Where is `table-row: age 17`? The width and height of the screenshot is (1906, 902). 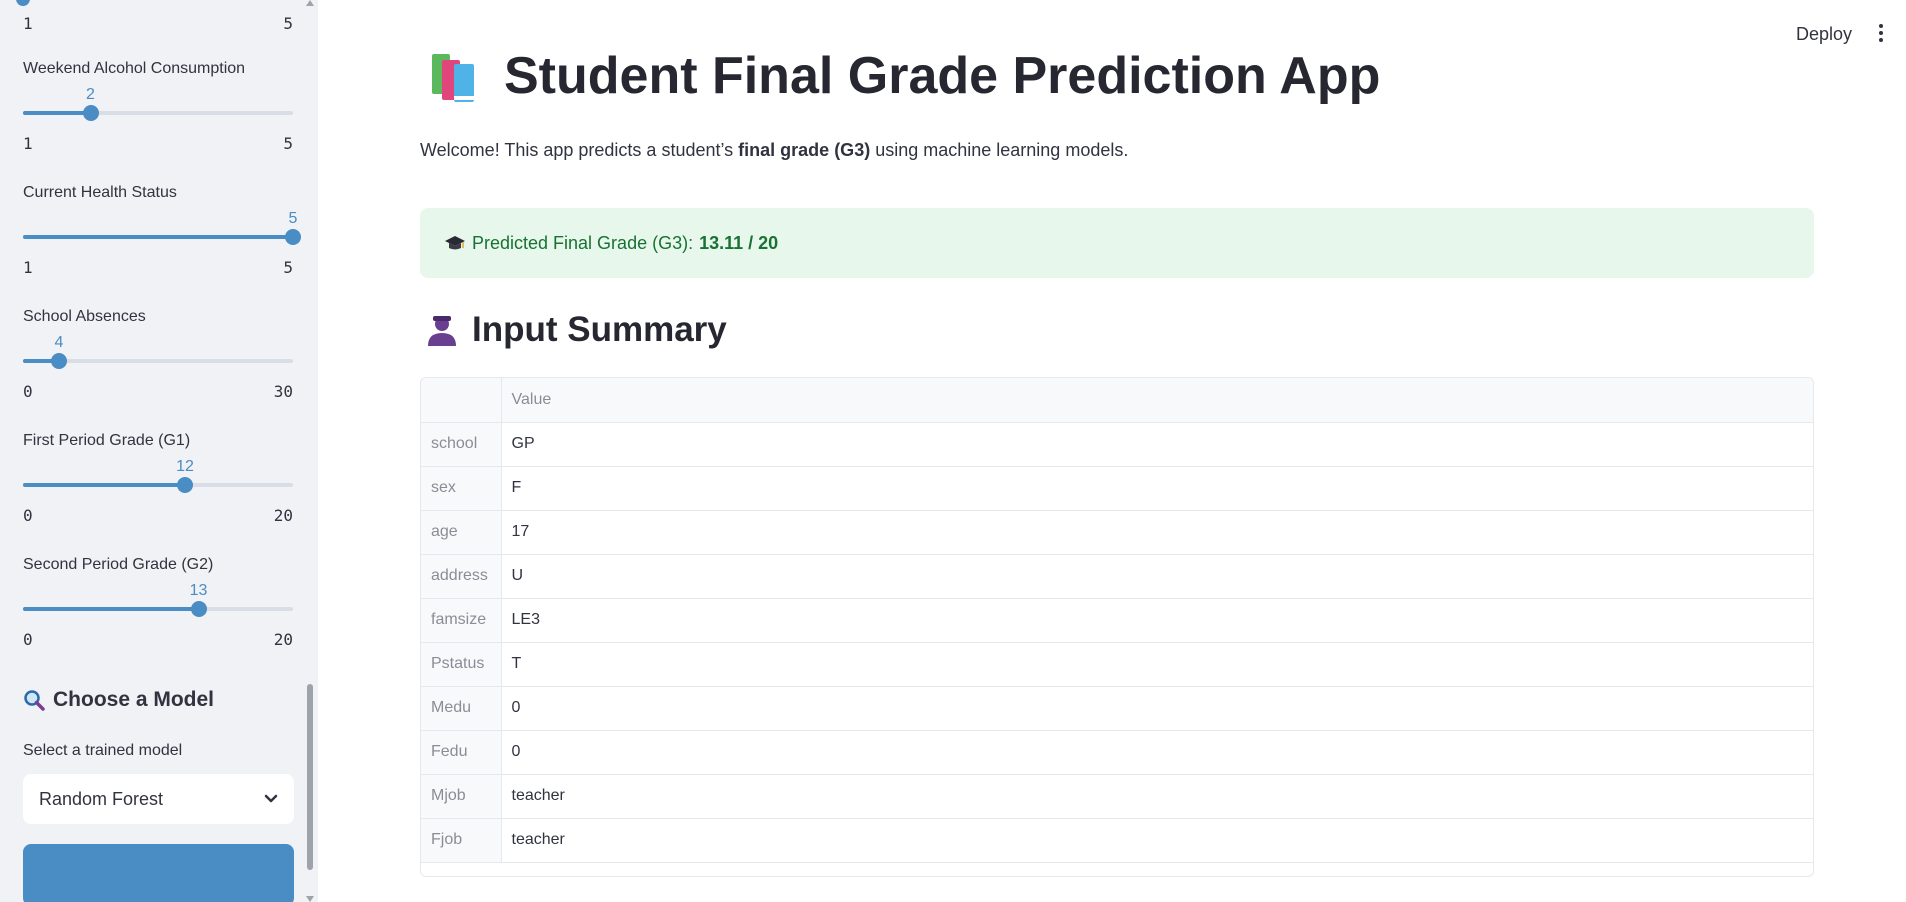 table-row: age 17 is located at coordinates (1117, 532).